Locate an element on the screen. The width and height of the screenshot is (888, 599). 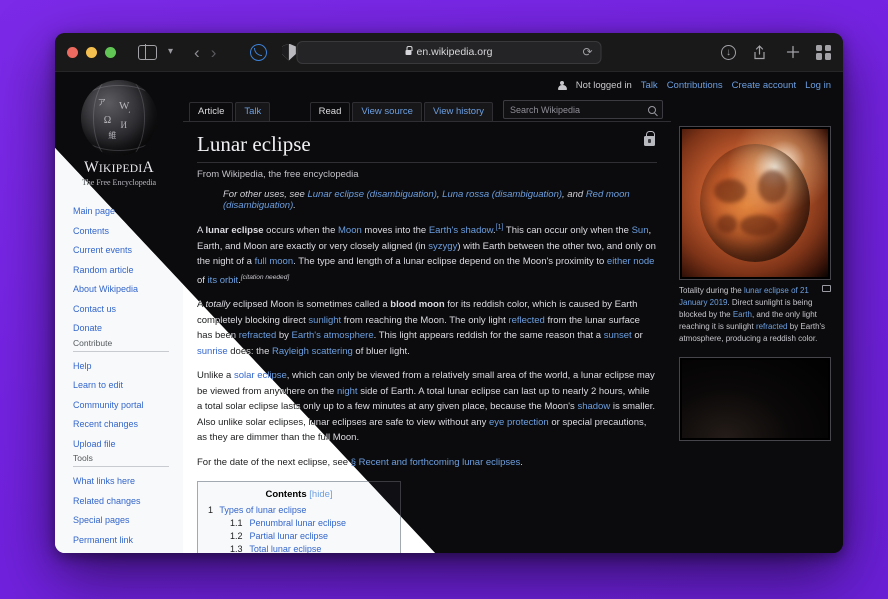
toc-label: Total lunar eclipse is located at coordinates (284, 548).